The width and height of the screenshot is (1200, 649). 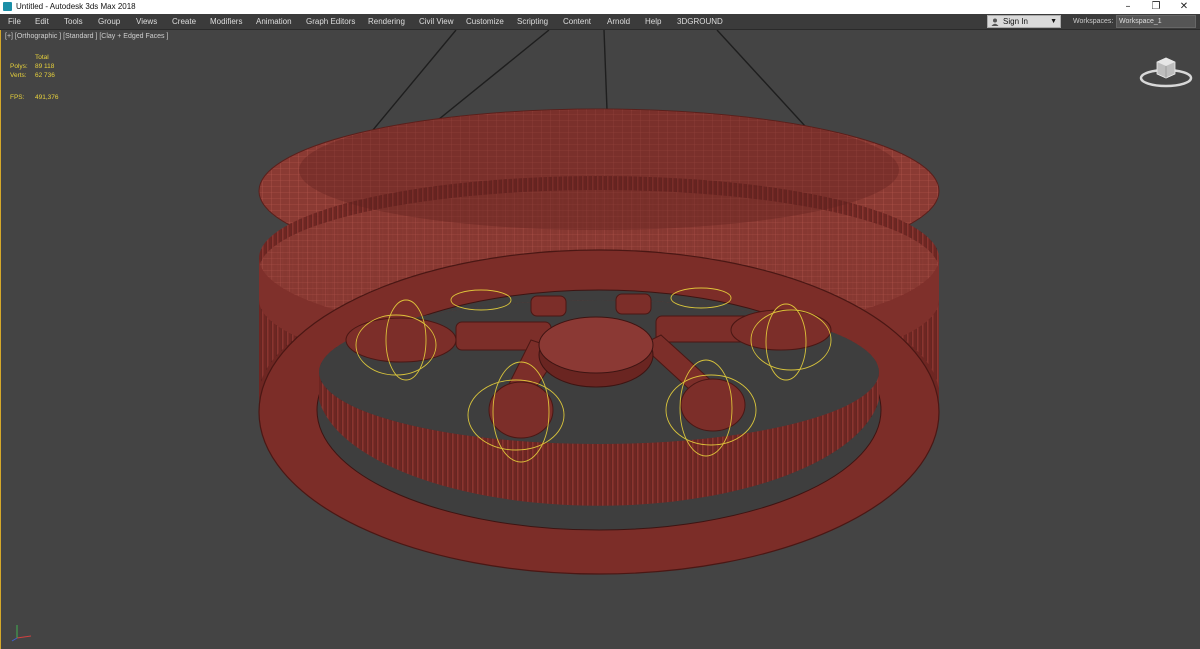 I want to click on menu-edit: Edit, so click(x=42, y=21).